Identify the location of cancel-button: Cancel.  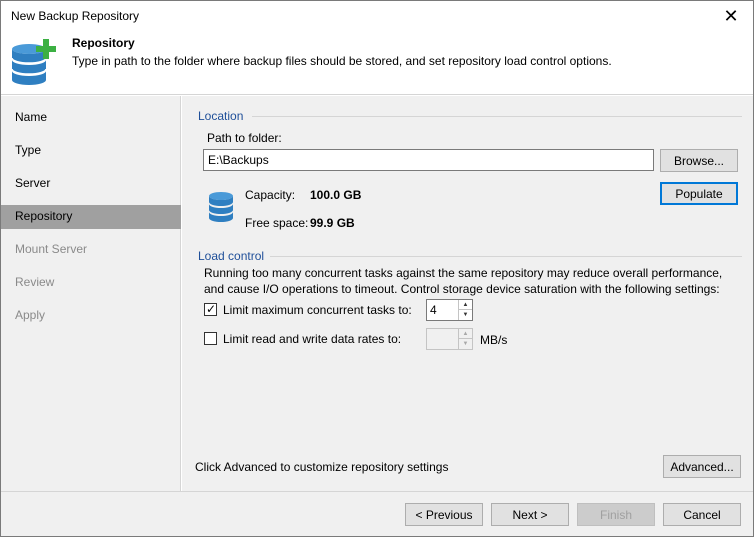
(702, 514).